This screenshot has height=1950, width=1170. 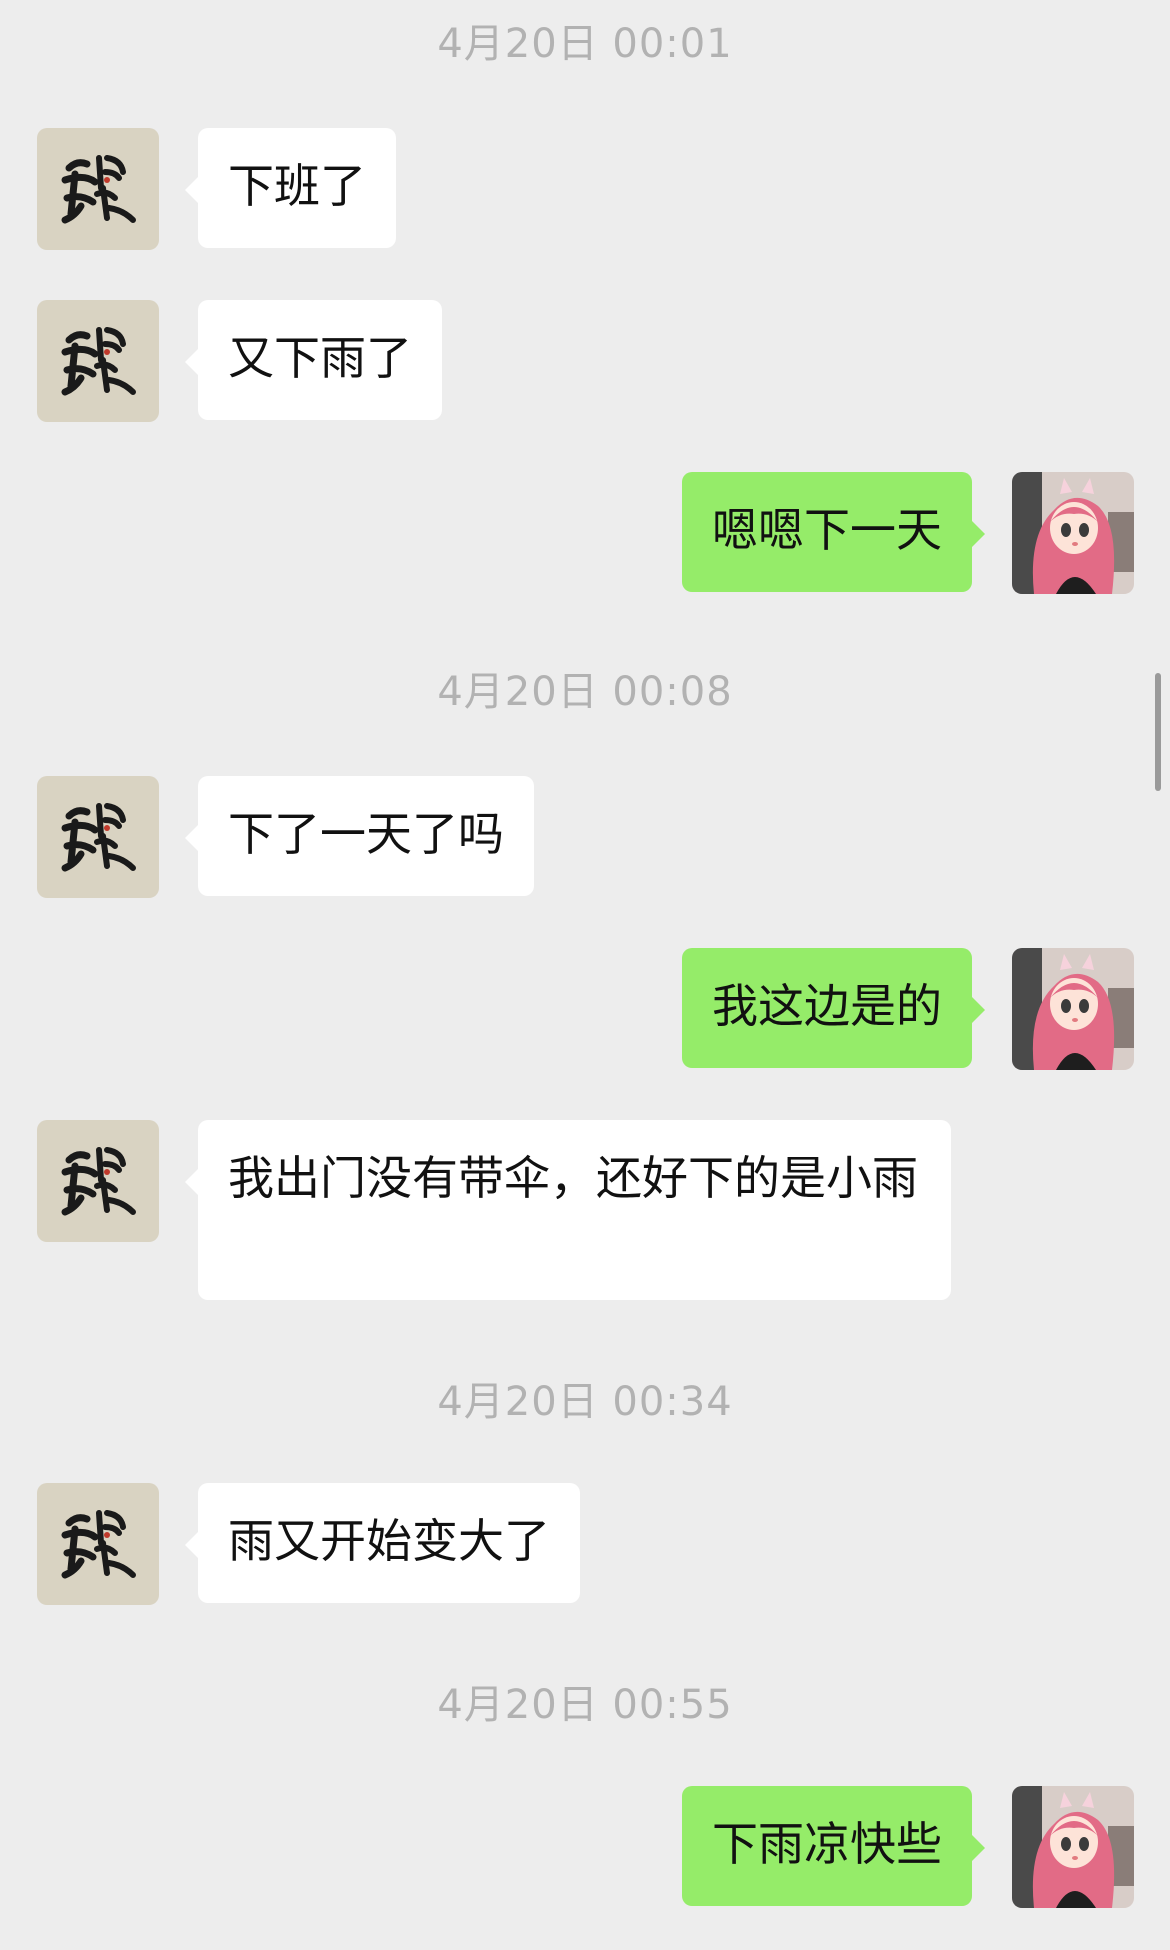 What do you see at coordinates (833, 532) in the screenshot?
I see `outgoing-message-bubble: 嗯嗯下一天` at bounding box center [833, 532].